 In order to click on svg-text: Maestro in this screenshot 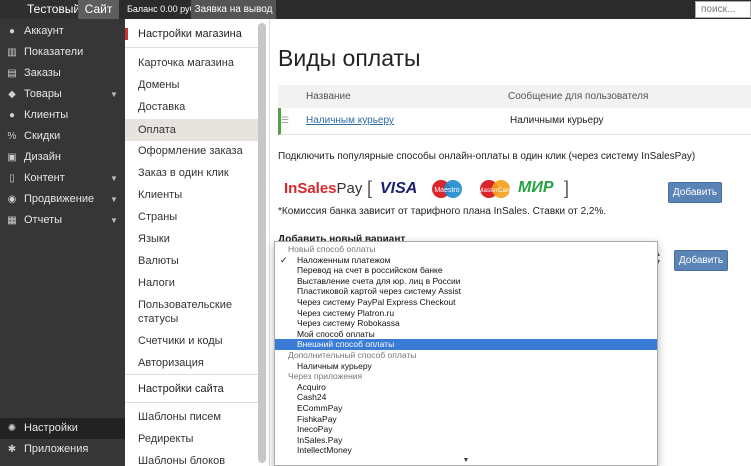, I will do `click(446, 190)`.